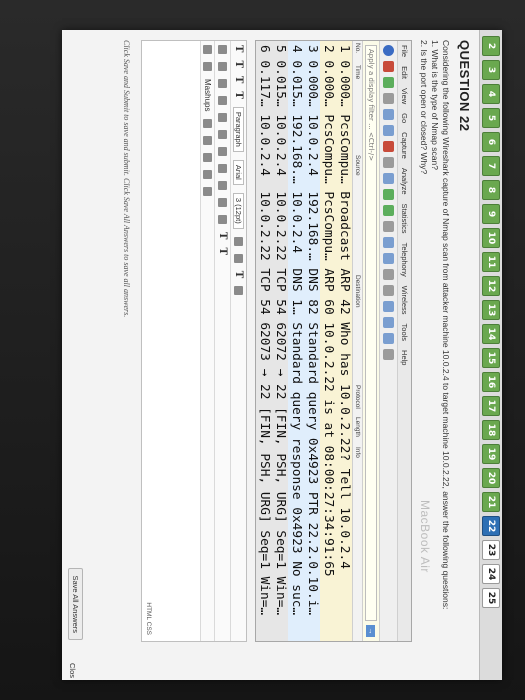 The height and width of the screenshot is (700, 525). What do you see at coordinates (222, 185) in the screenshot?
I see `justify-icon` at bounding box center [222, 185].